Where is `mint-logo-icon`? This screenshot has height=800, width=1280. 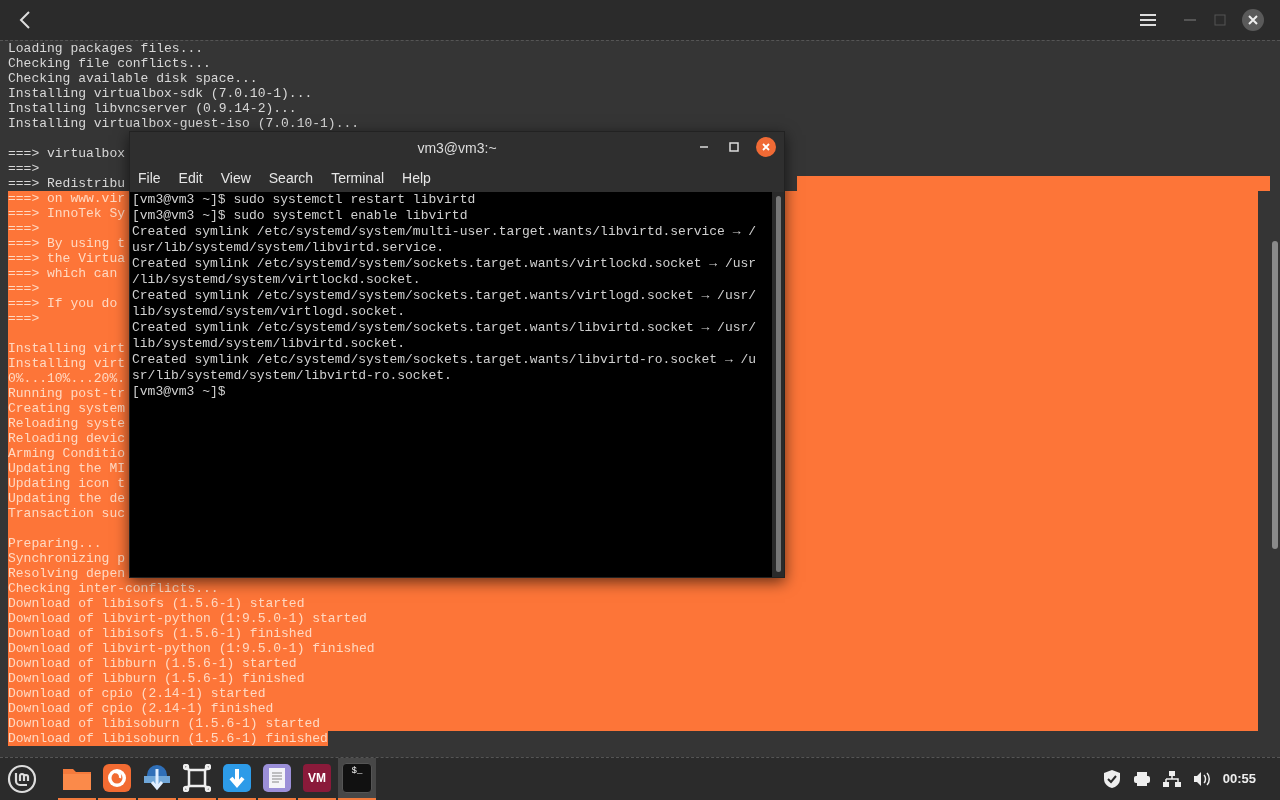
mint-logo-icon is located at coordinates (22, 779).